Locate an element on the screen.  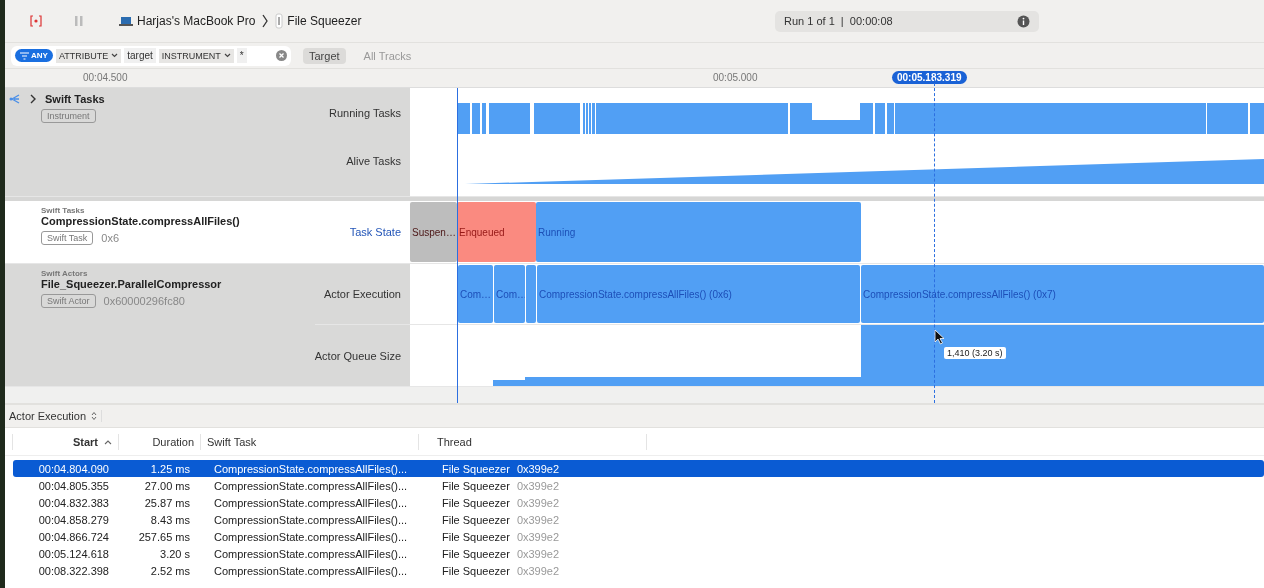
filter-icon is located at coordinates (24, 55).